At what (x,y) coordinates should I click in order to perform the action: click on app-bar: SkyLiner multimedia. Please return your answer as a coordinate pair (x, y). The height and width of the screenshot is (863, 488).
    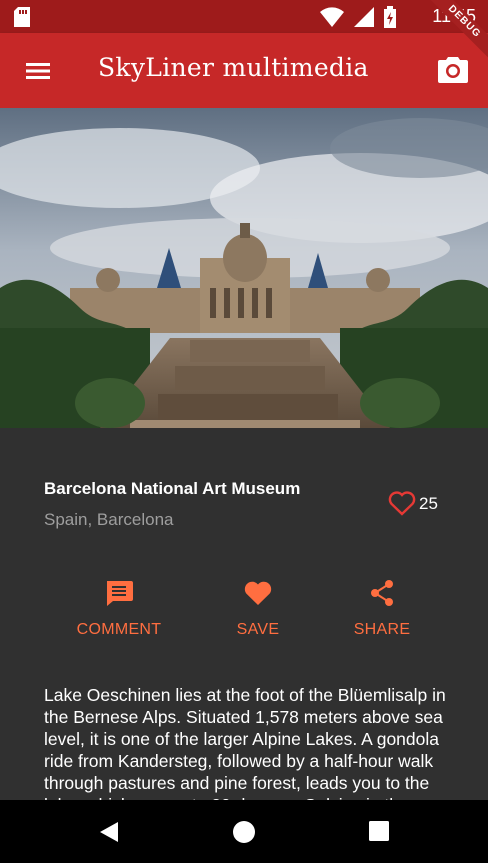
    Looking at the image, I should click on (244, 70).